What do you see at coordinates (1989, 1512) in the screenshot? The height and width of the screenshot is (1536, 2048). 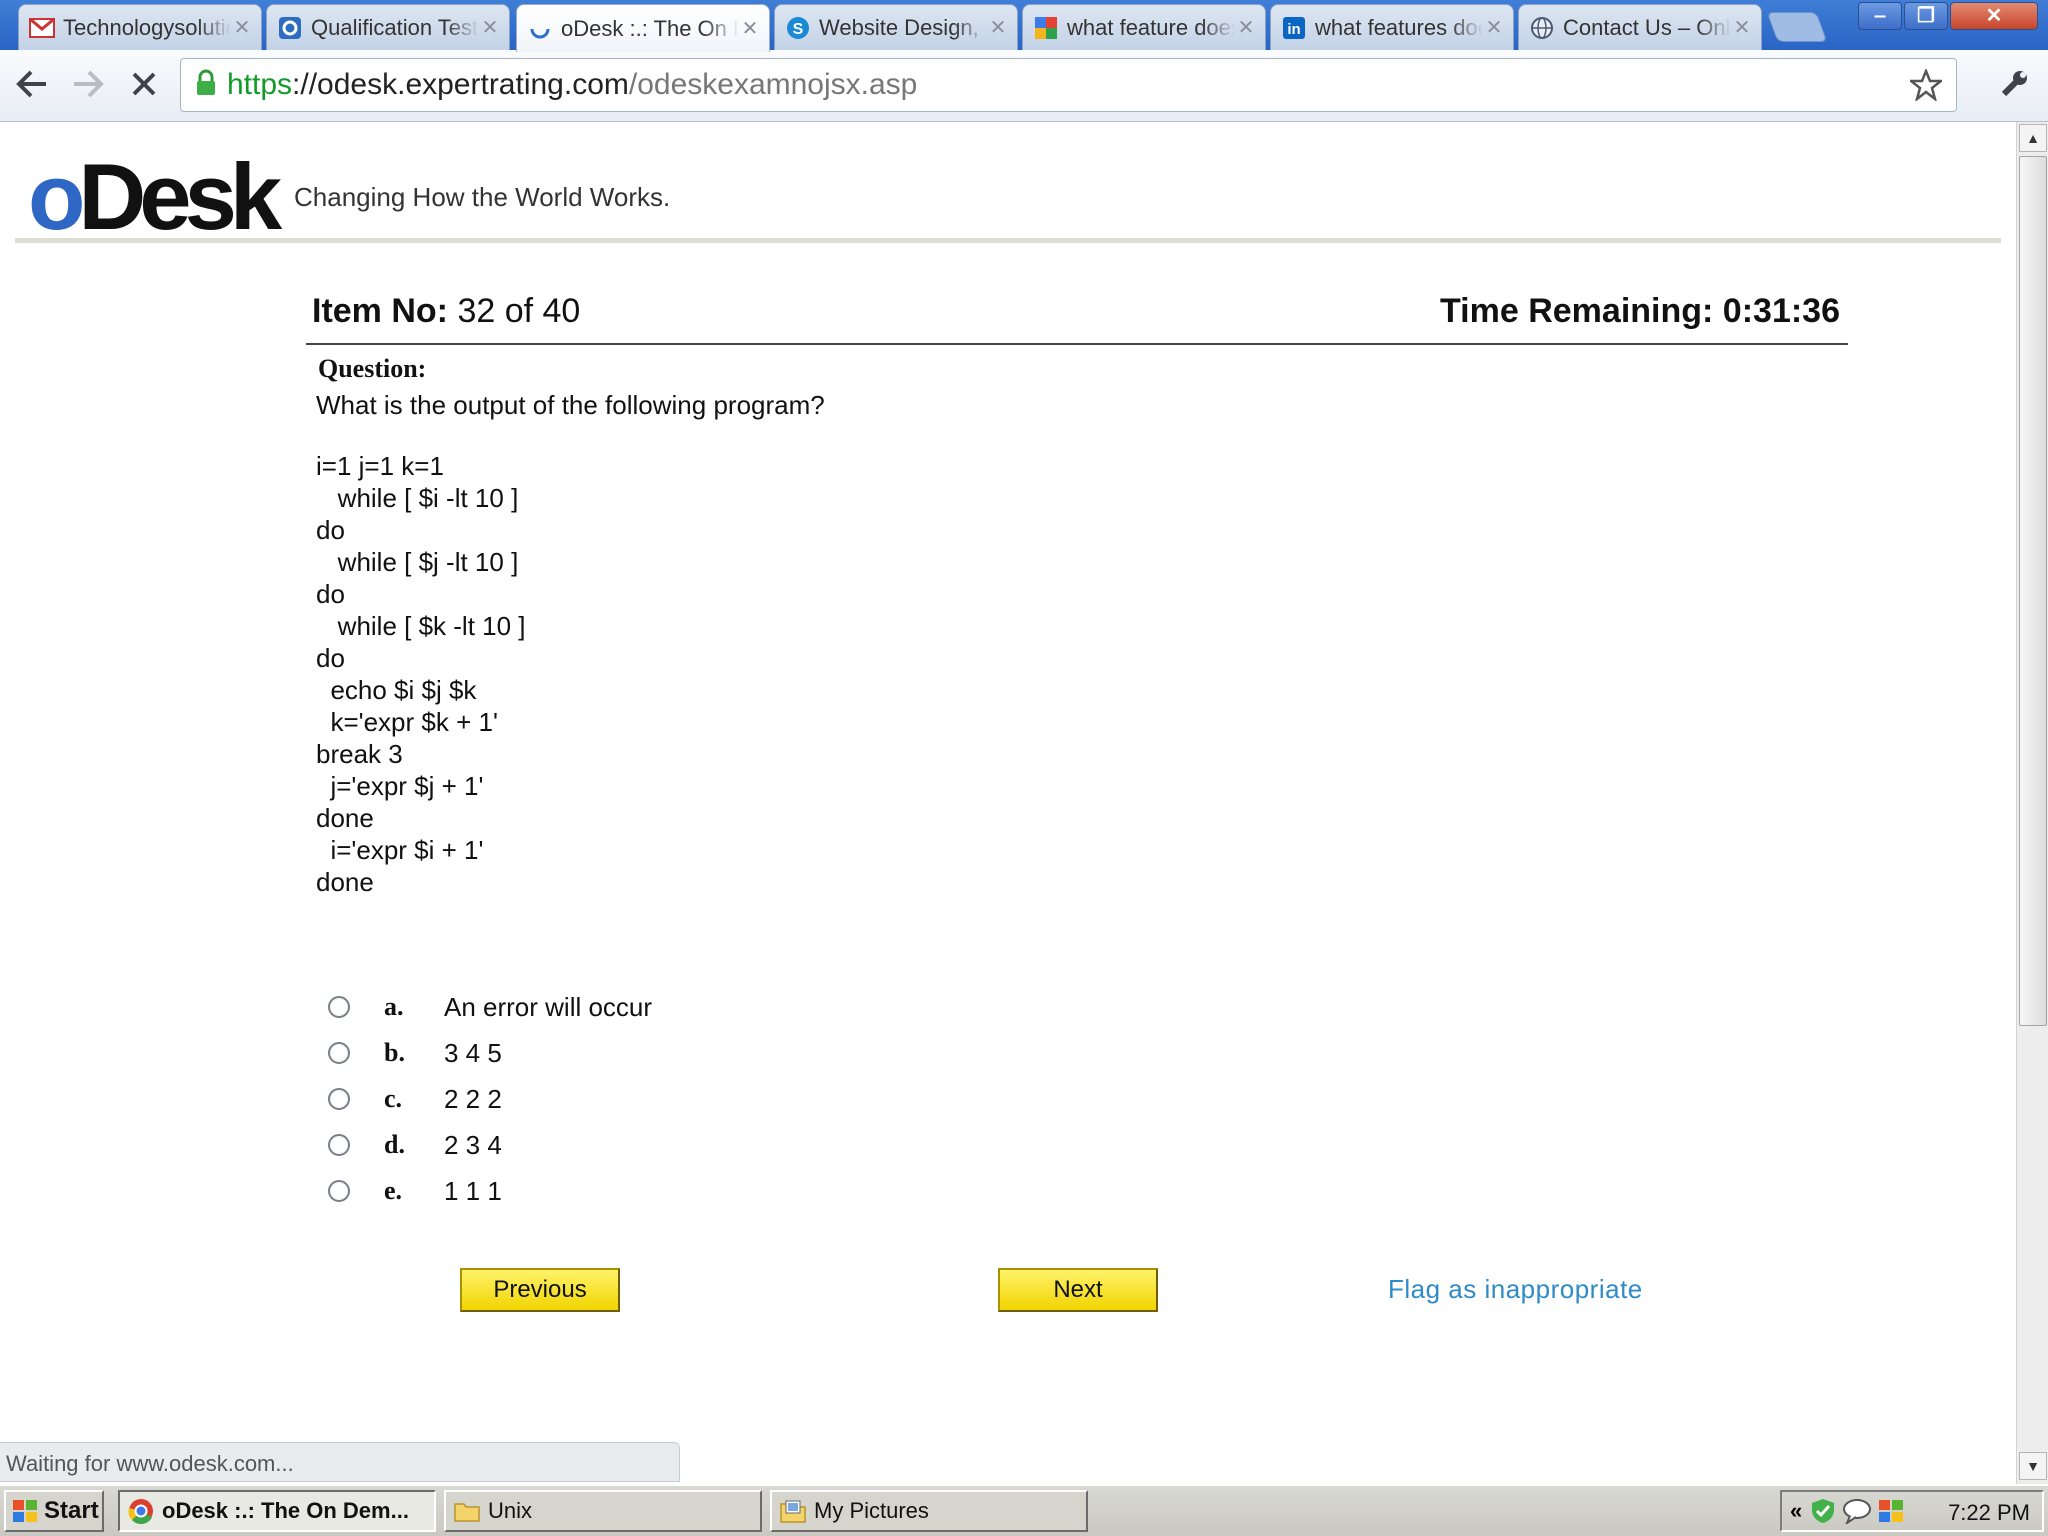 I see `clock: 7:22 PM` at bounding box center [1989, 1512].